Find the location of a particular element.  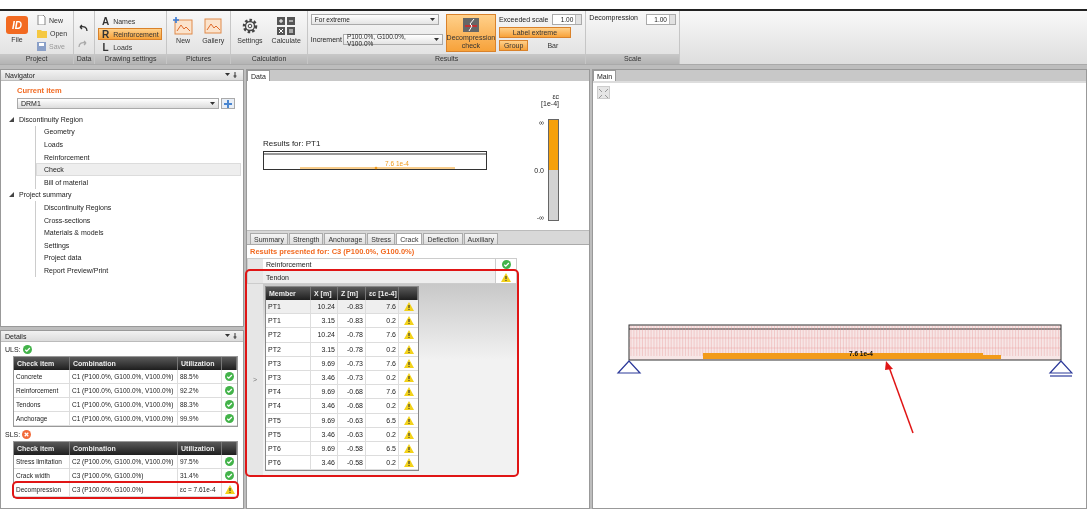

add-picture-icon is located at coordinates (183, 26).